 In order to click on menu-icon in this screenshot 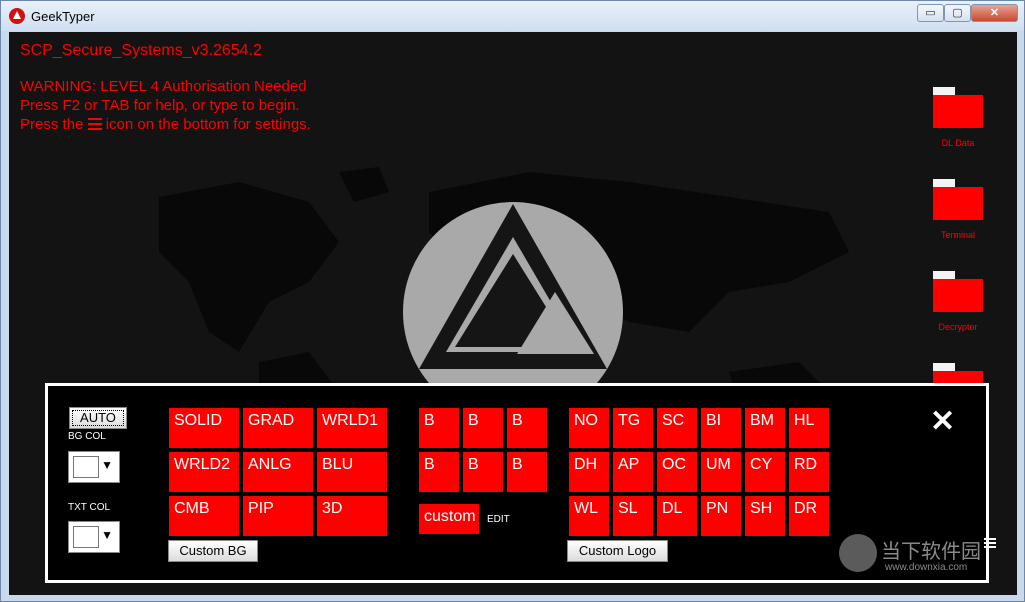, I will do `click(94, 124)`.